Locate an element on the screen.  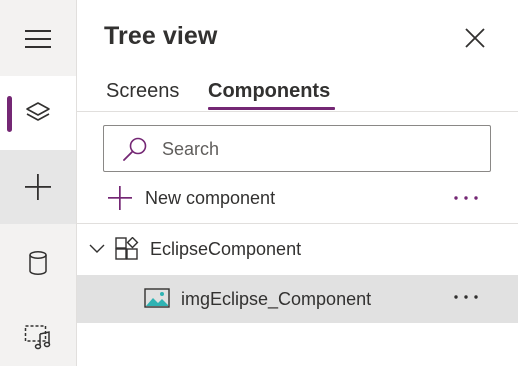
tree-item-label: EclipseComponent is located at coordinates (226, 249).